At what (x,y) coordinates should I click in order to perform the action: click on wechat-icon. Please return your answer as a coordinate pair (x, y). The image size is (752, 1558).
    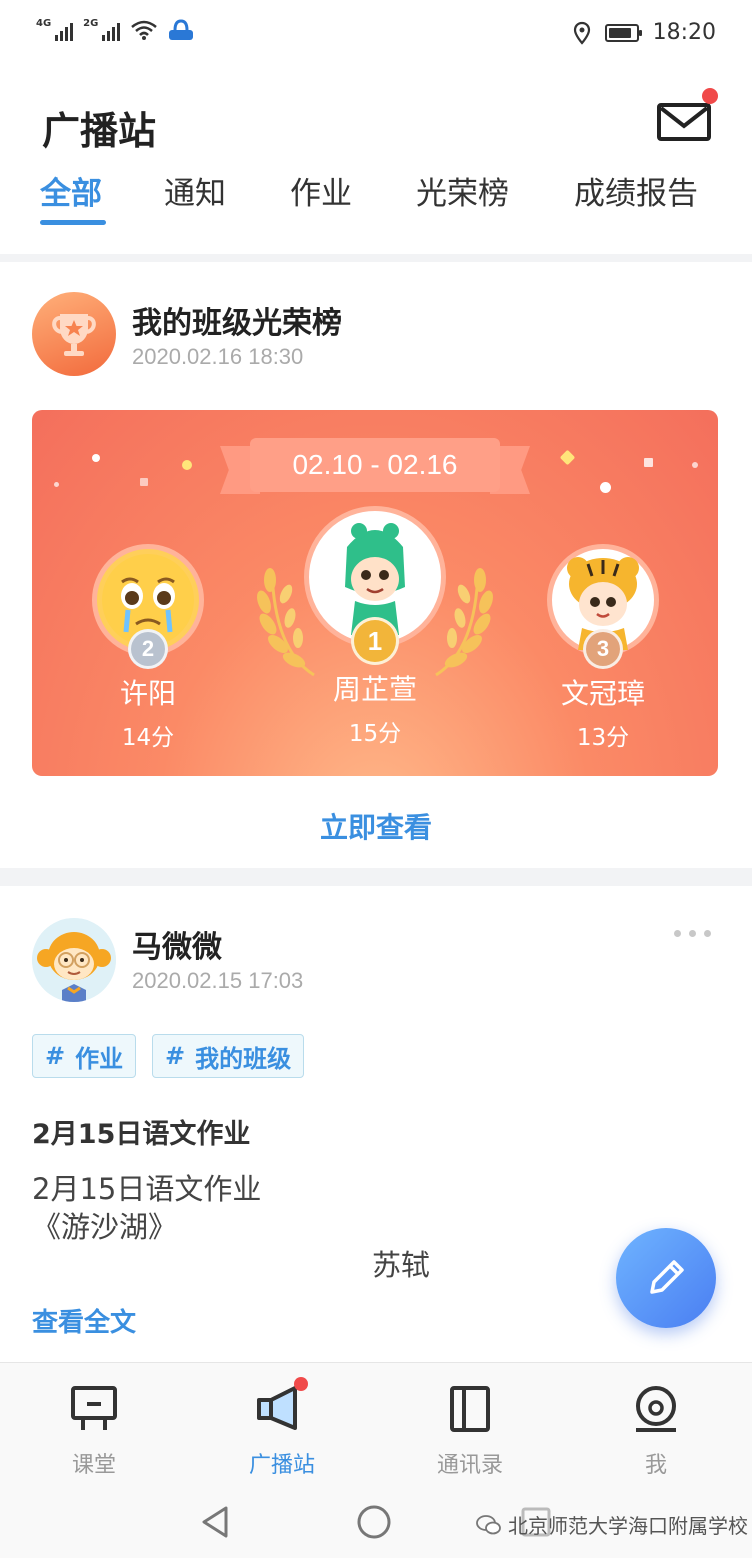
    Looking at the image, I should click on (488, 1524).